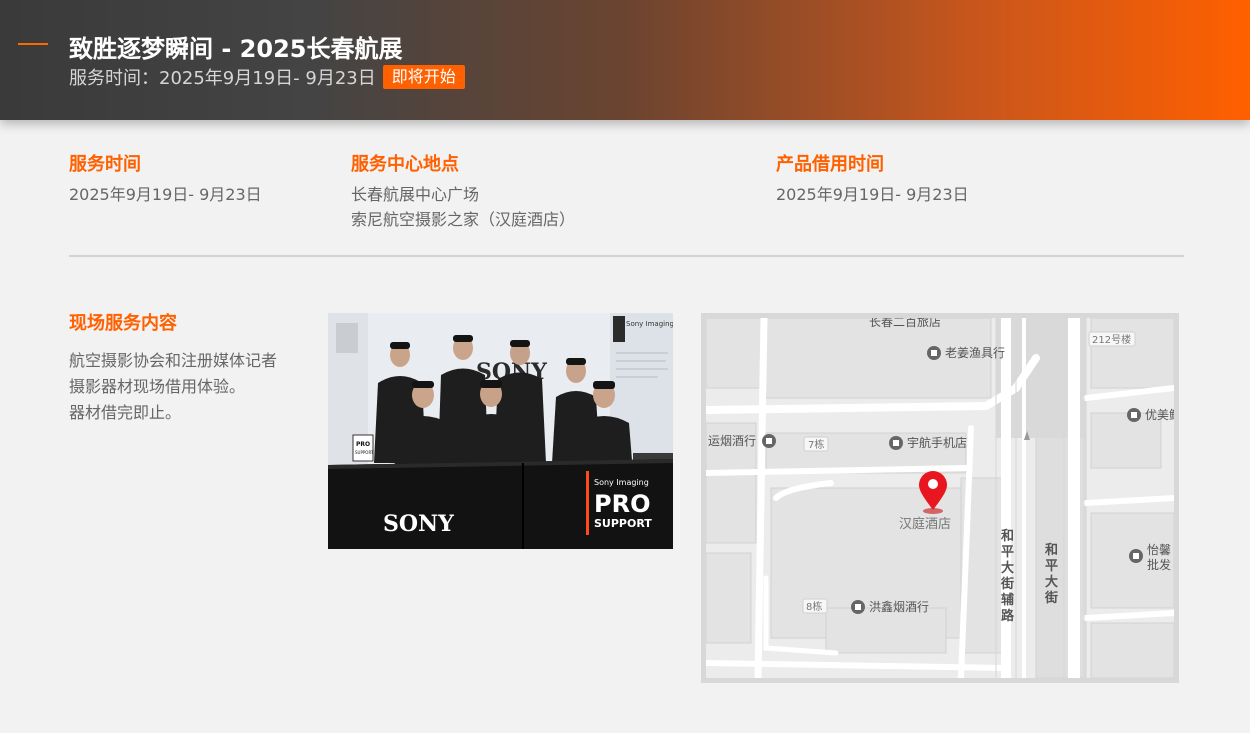 This screenshot has height=733, width=1250. Describe the element at coordinates (937, 442) in the screenshot. I see `map-label-yuhang: 宇航手机店` at that location.